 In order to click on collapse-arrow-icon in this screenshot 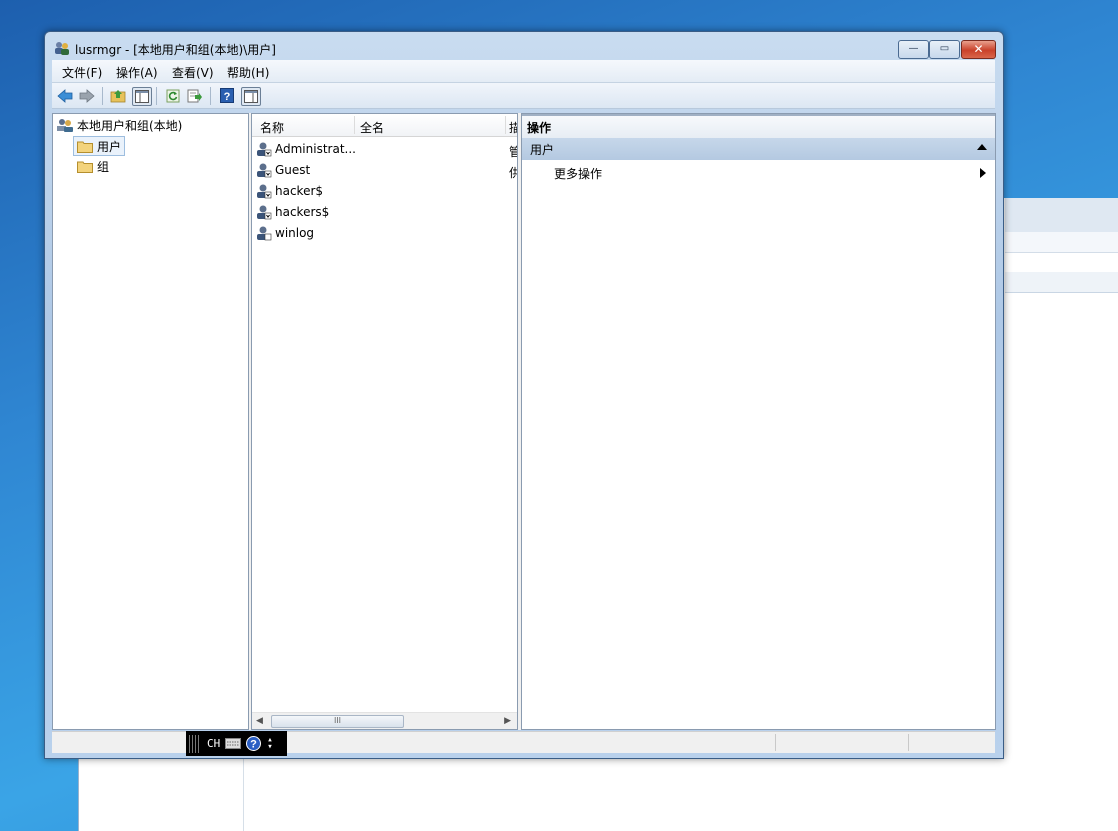, I will do `click(982, 147)`.